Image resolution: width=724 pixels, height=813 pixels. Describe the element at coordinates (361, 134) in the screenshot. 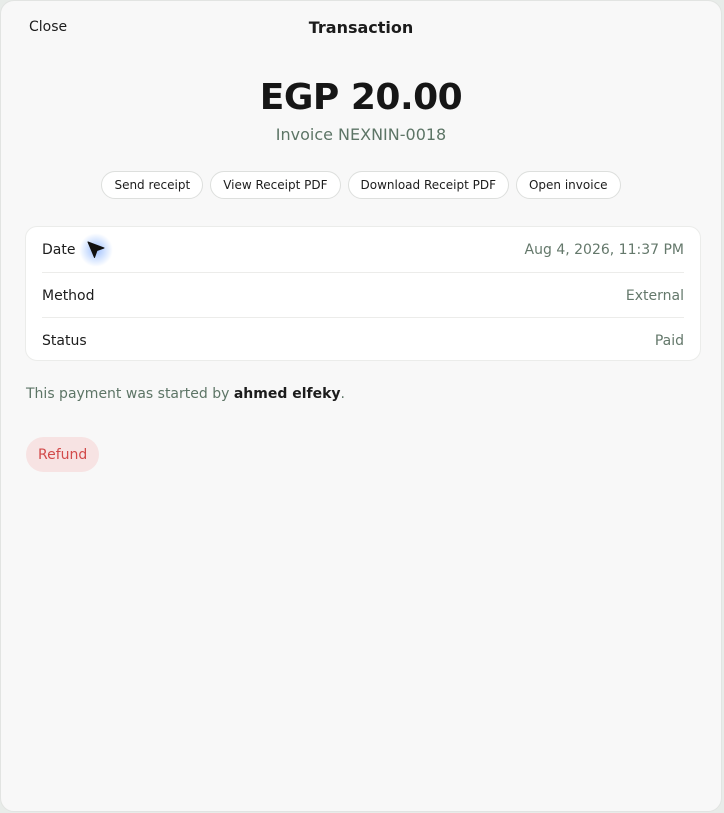

I see `invoice-number: Invoice NEXNIN-0018` at that location.